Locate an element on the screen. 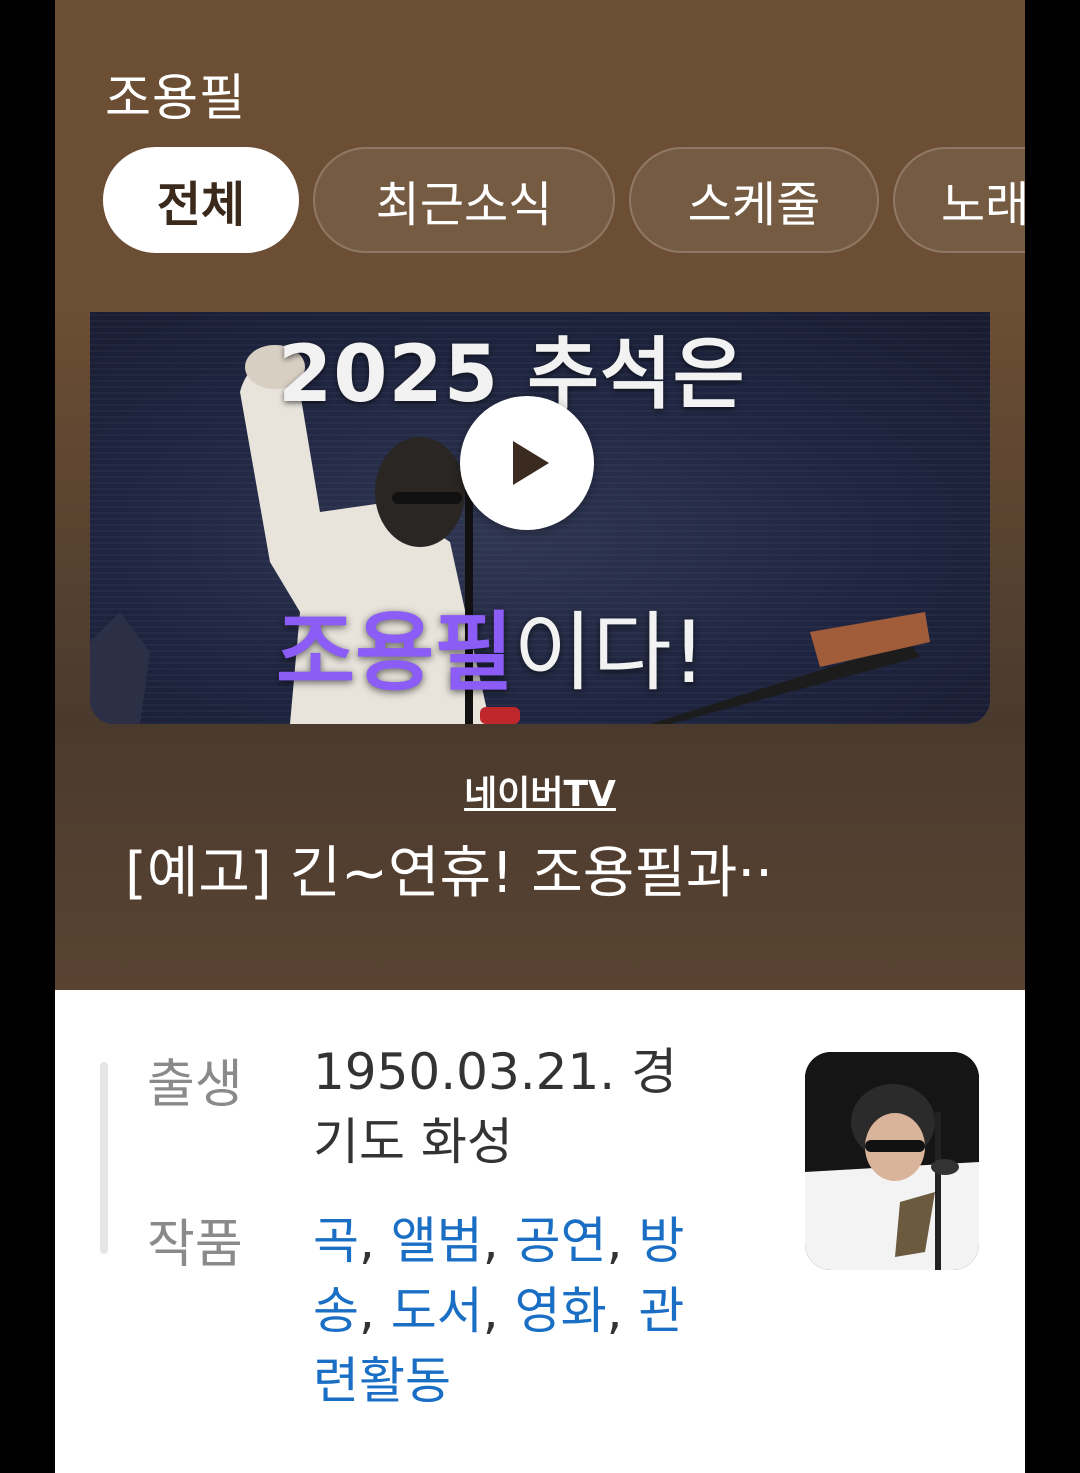  works-label: 작품 is located at coordinates (195, 1245).